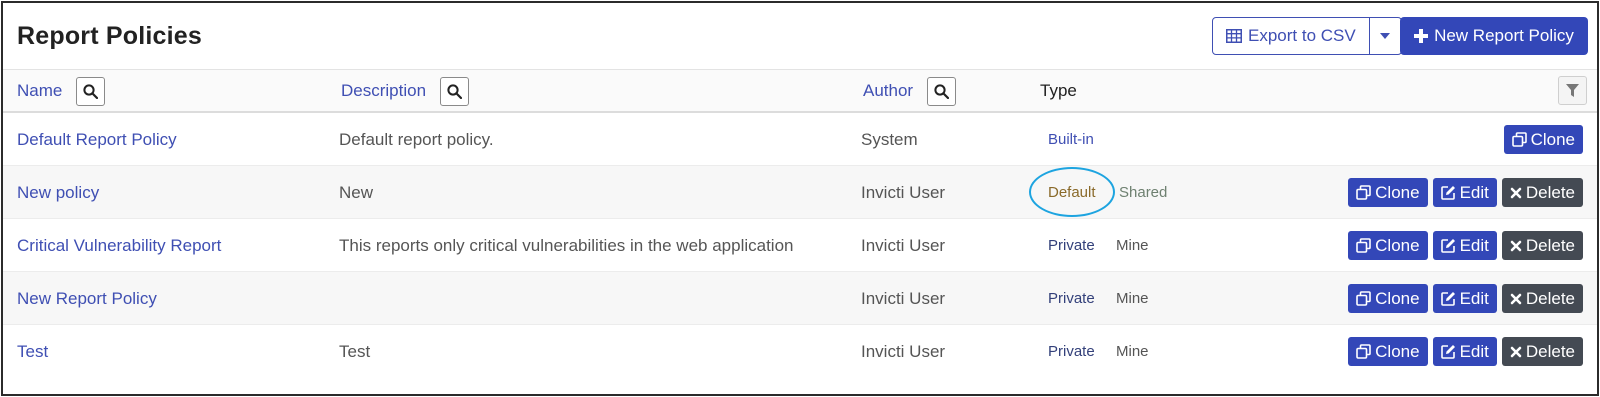 The width and height of the screenshot is (1600, 397). I want to click on table-icon, so click(1234, 36).